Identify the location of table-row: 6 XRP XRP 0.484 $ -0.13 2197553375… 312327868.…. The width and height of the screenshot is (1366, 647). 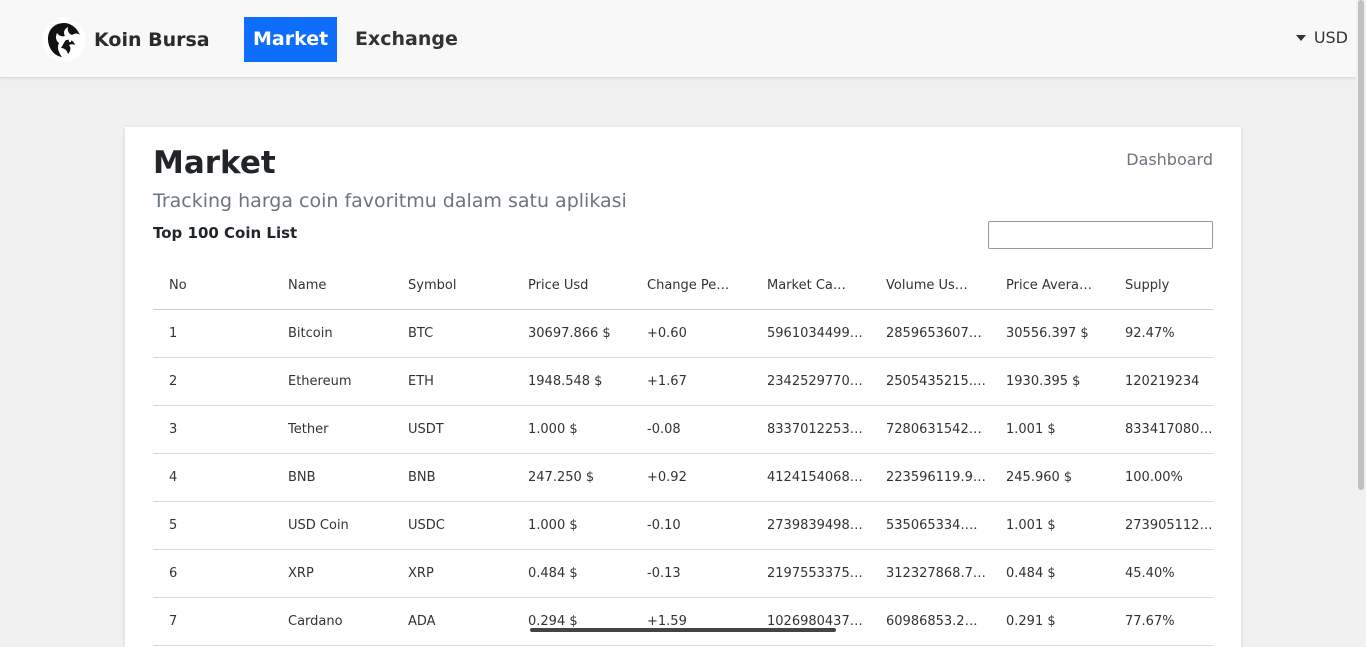
(683, 573).